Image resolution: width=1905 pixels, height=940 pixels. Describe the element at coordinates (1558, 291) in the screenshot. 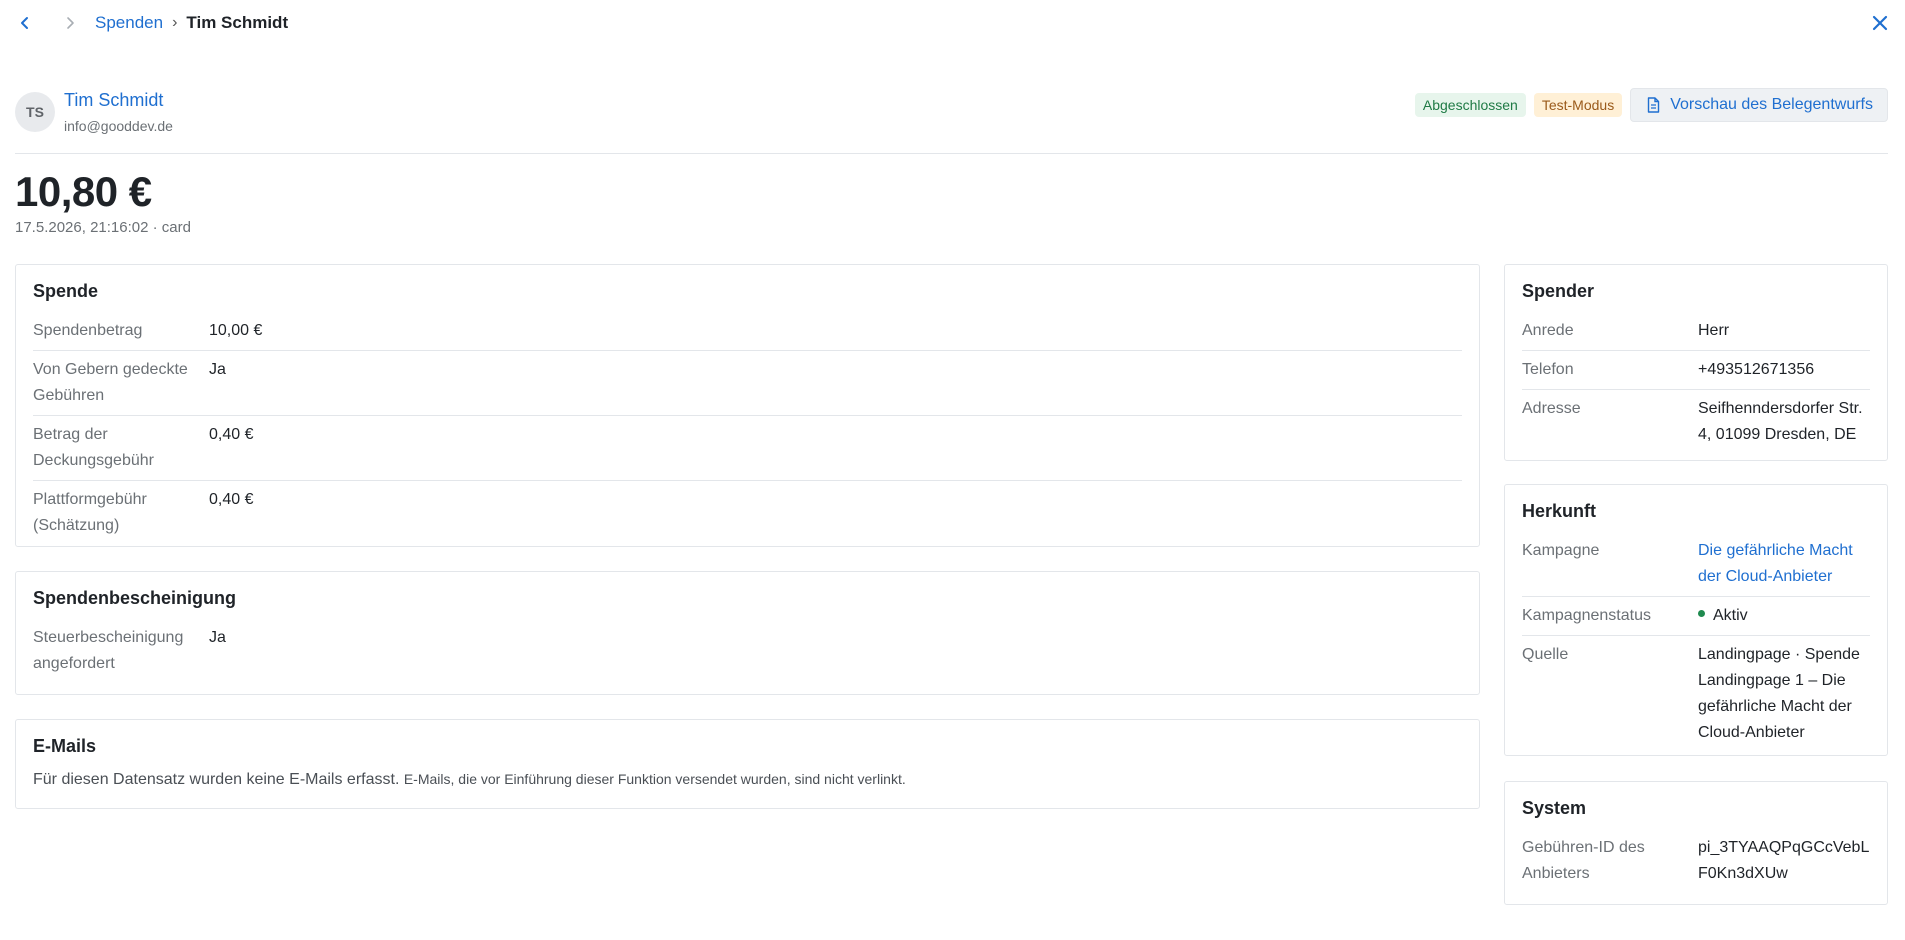

I see `card-title: Spender` at that location.